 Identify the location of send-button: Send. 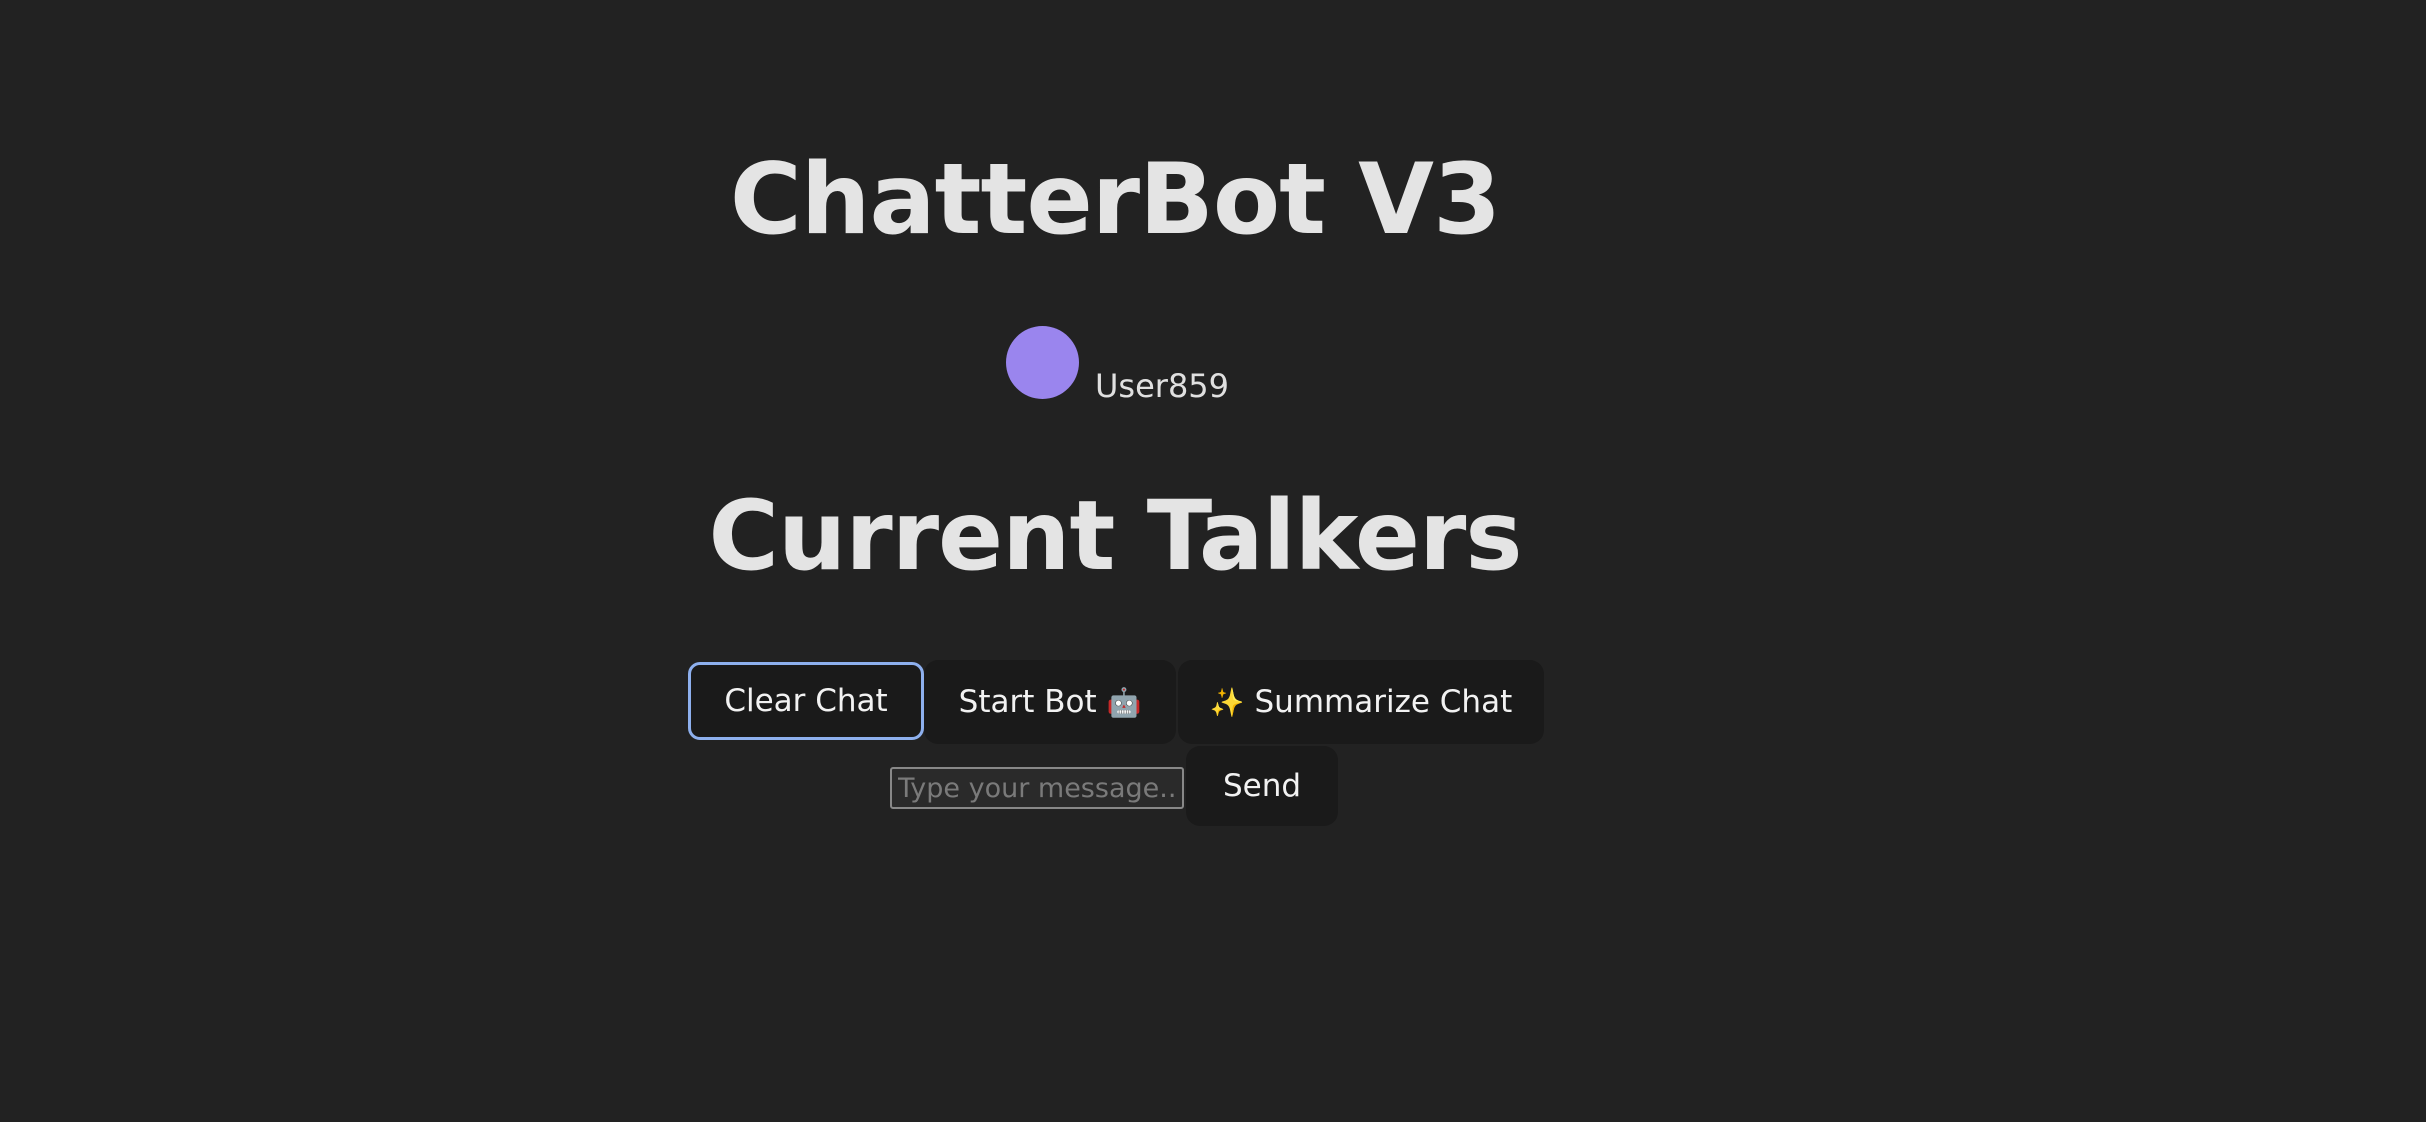
(1262, 786).